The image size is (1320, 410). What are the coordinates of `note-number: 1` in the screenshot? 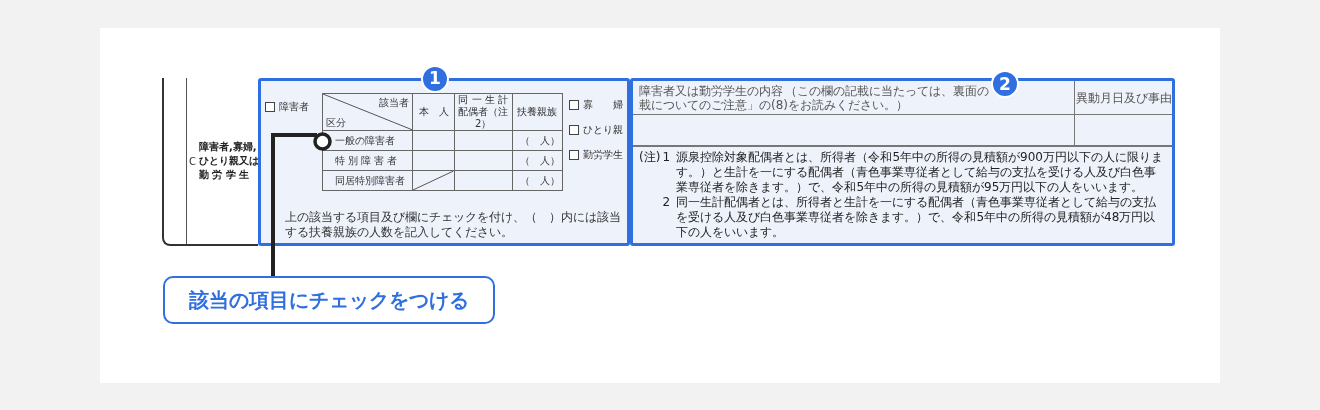 It's located at (666, 158).